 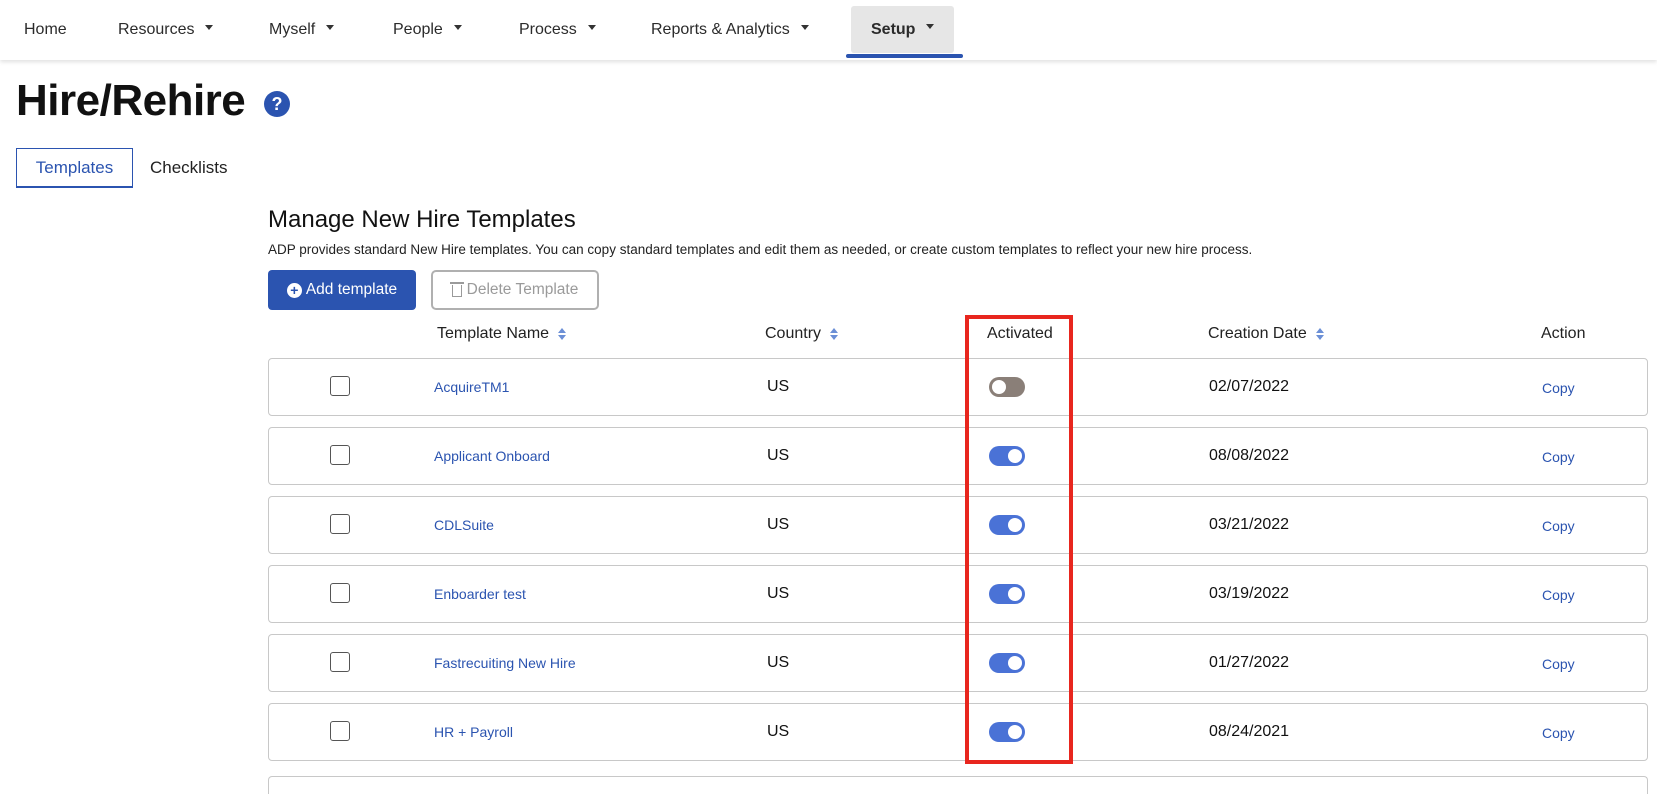 What do you see at coordinates (958, 525) in the screenshot?
I see `table-row: CDLSuite US 03/21/2022 Copy` at bounding box center [958, 525].